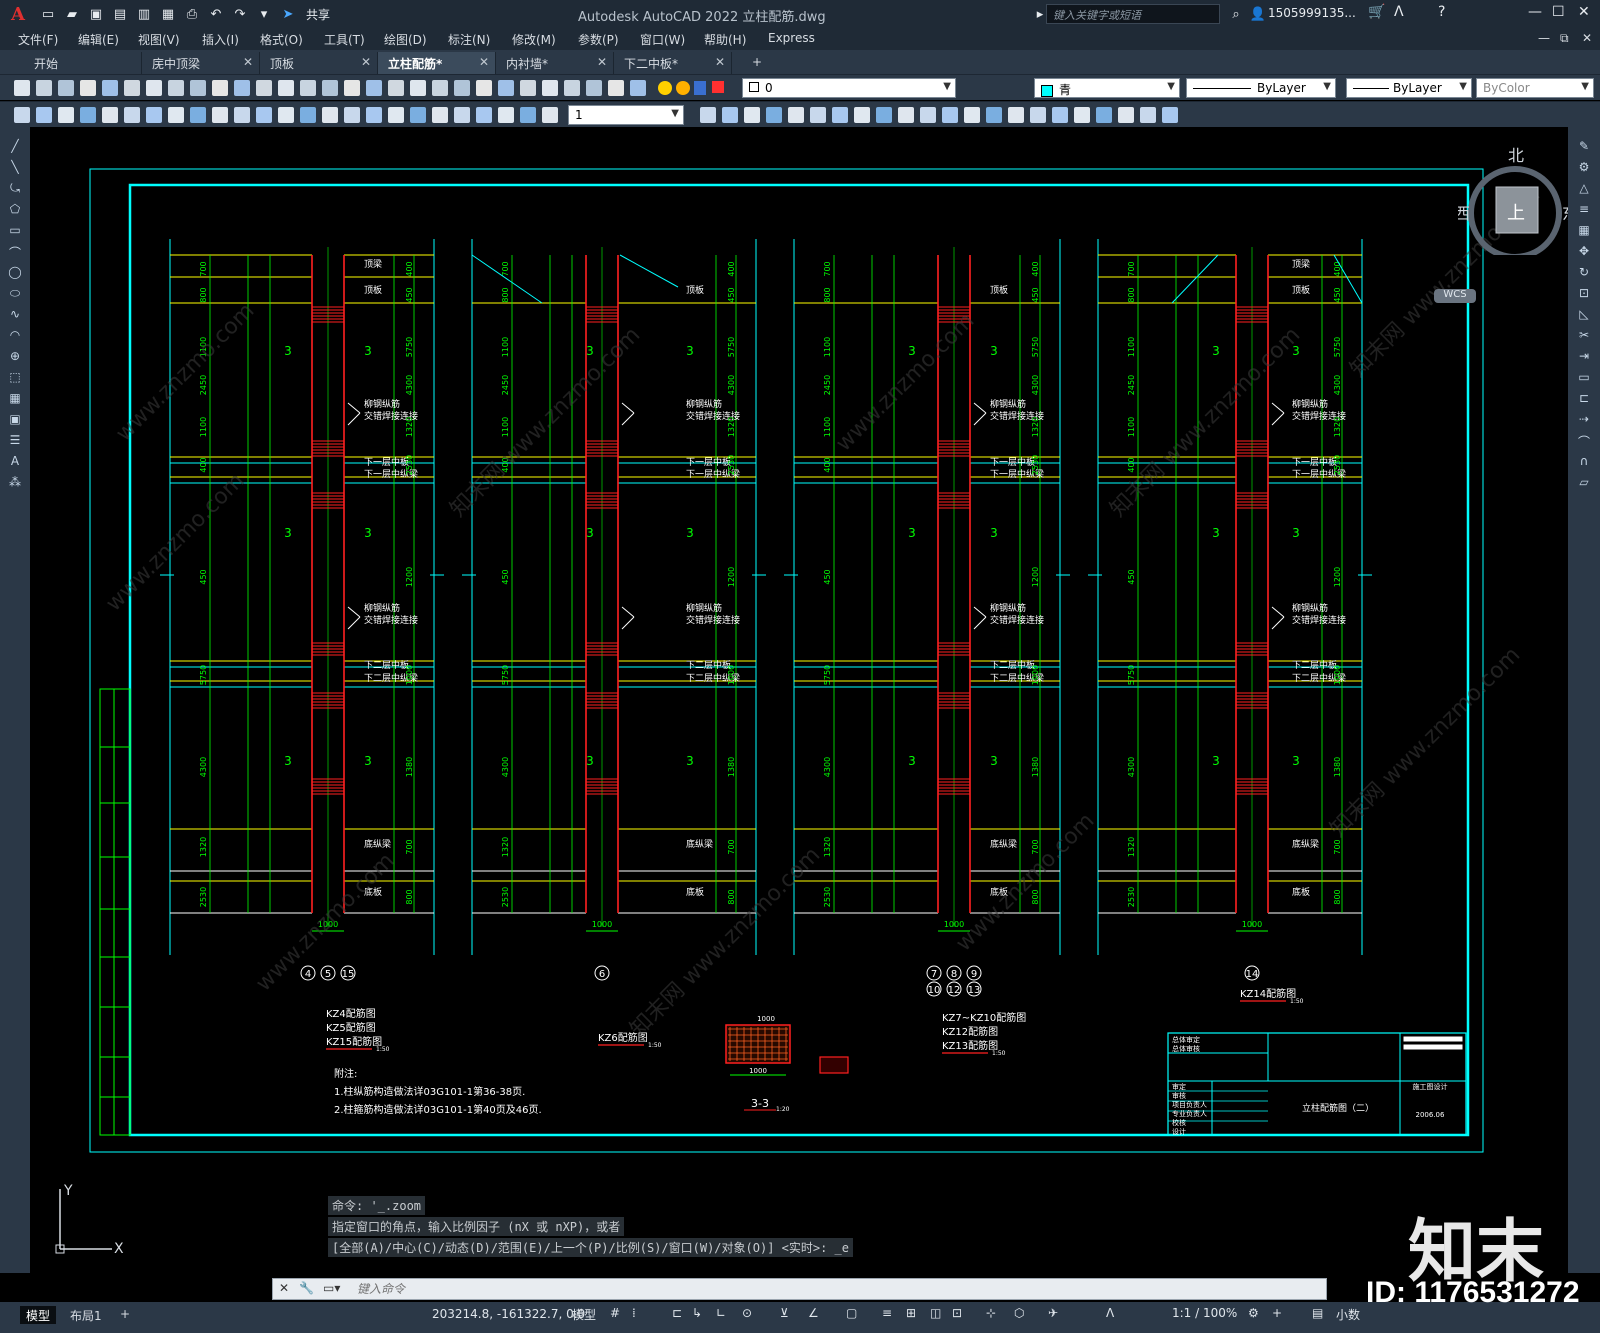 This screenshot has height=1333, width=1600. I want to click on status-toggle-icon: ↳, so click(697, 1313).